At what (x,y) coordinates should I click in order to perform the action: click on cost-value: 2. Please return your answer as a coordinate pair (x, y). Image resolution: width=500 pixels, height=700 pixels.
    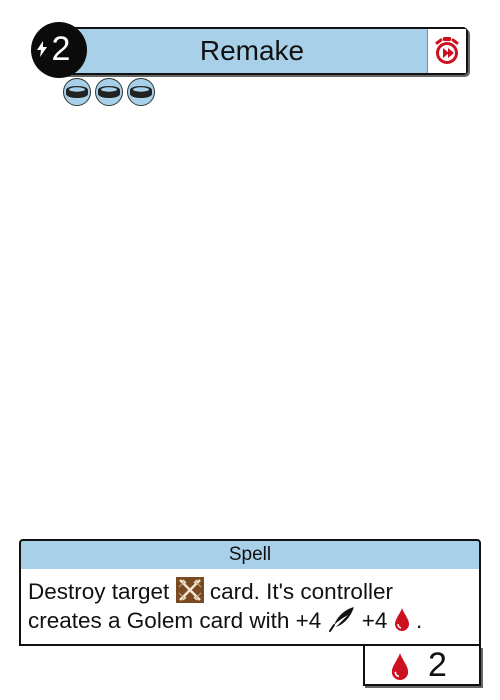
    Looking at the image, I should click on (61, 48).